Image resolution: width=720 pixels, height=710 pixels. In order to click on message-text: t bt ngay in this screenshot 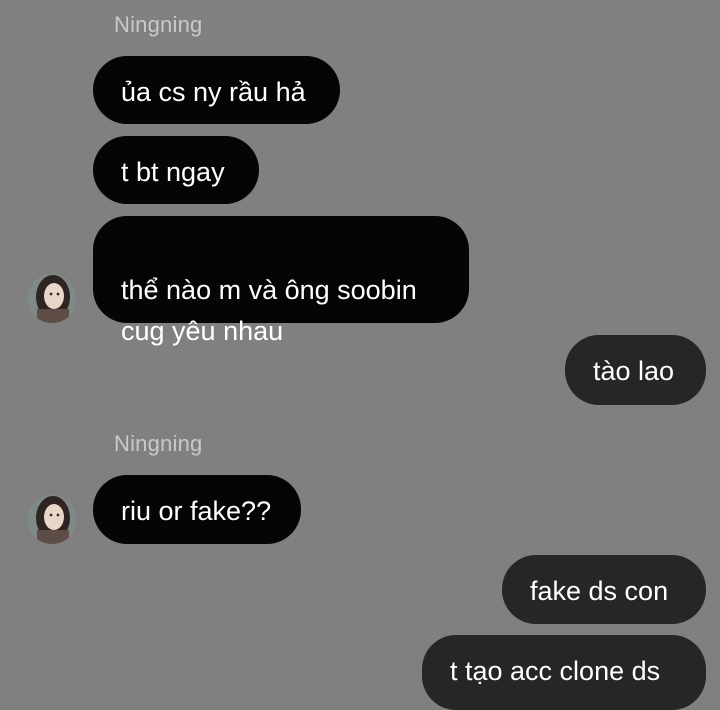, I will do `click(173, 172)`.